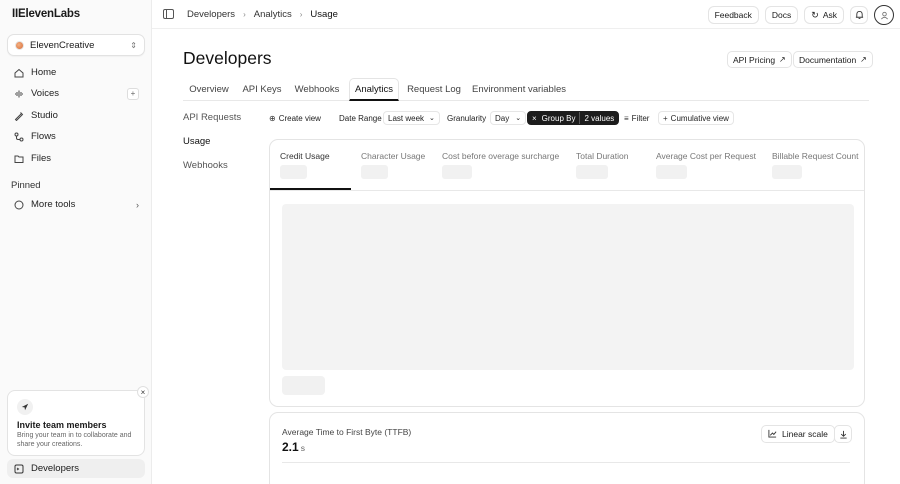 Image resolution: width=900 pixels, height=484 pixels. I want to click on divider, so click(566, 462).